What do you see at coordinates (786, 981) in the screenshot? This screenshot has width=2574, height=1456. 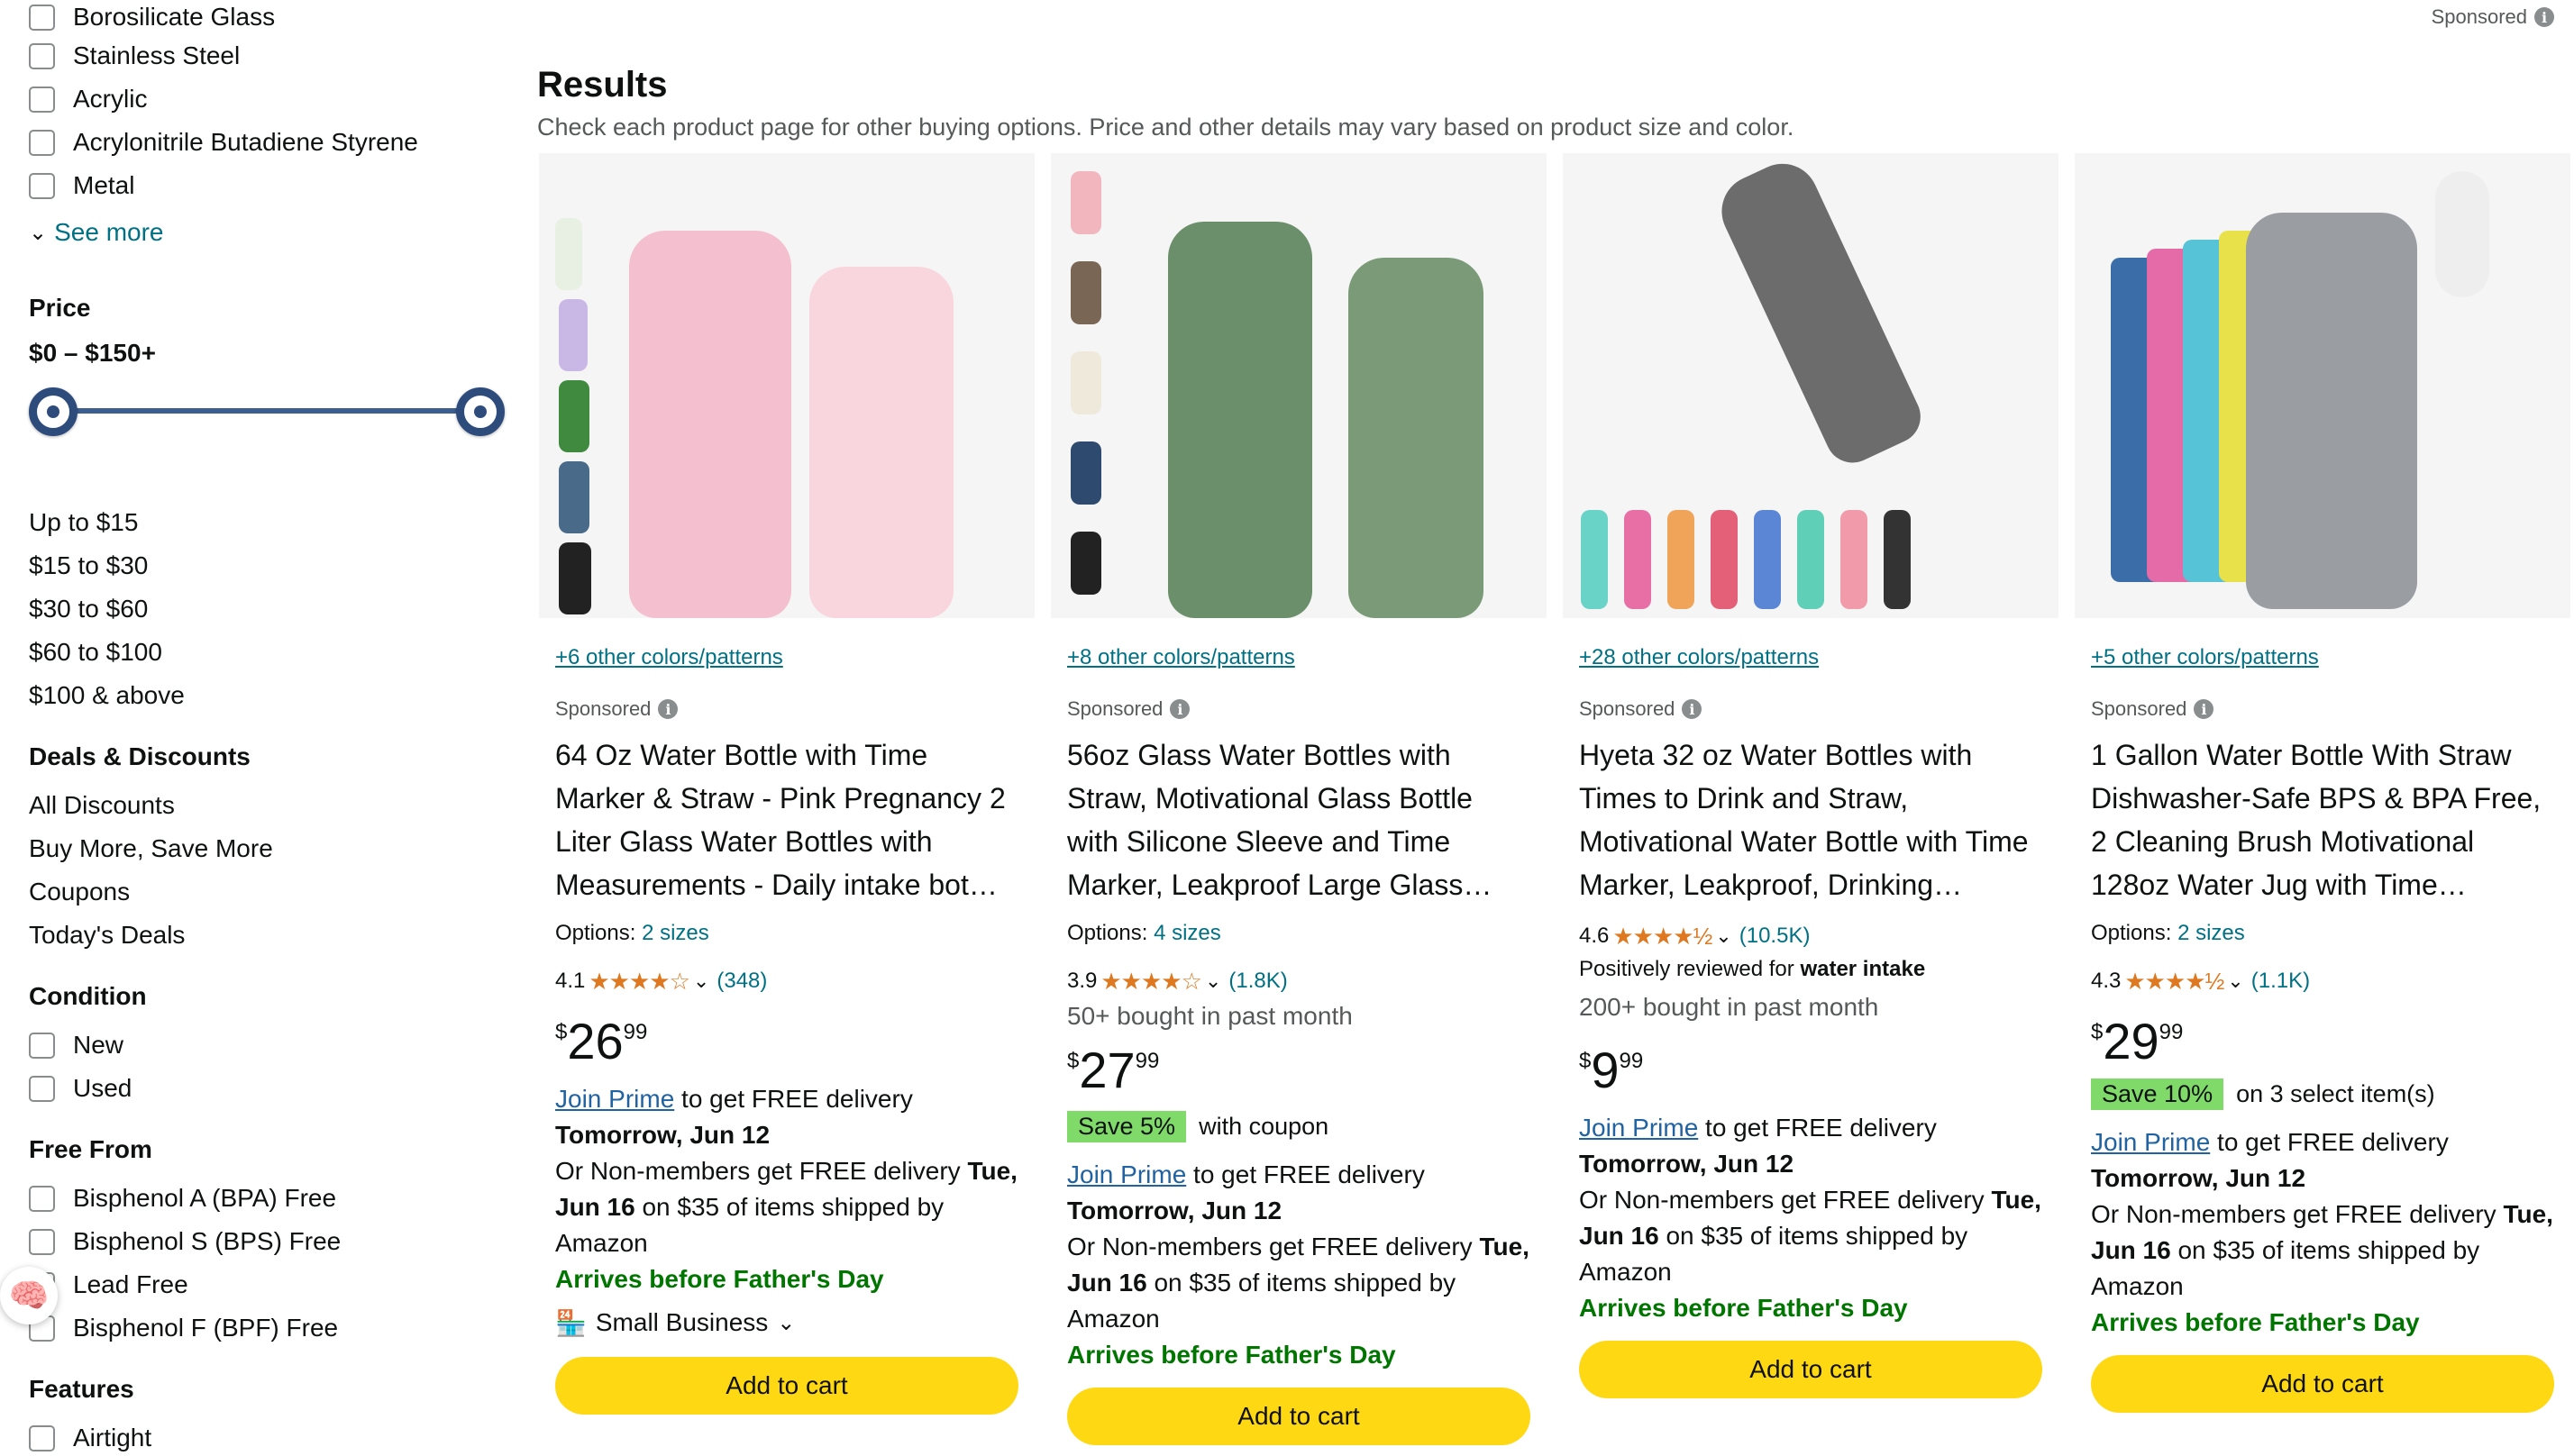 I see `rating-row: 4.1 ★★★★☆ ⌄ (348)` at bounding box center [786, 981].